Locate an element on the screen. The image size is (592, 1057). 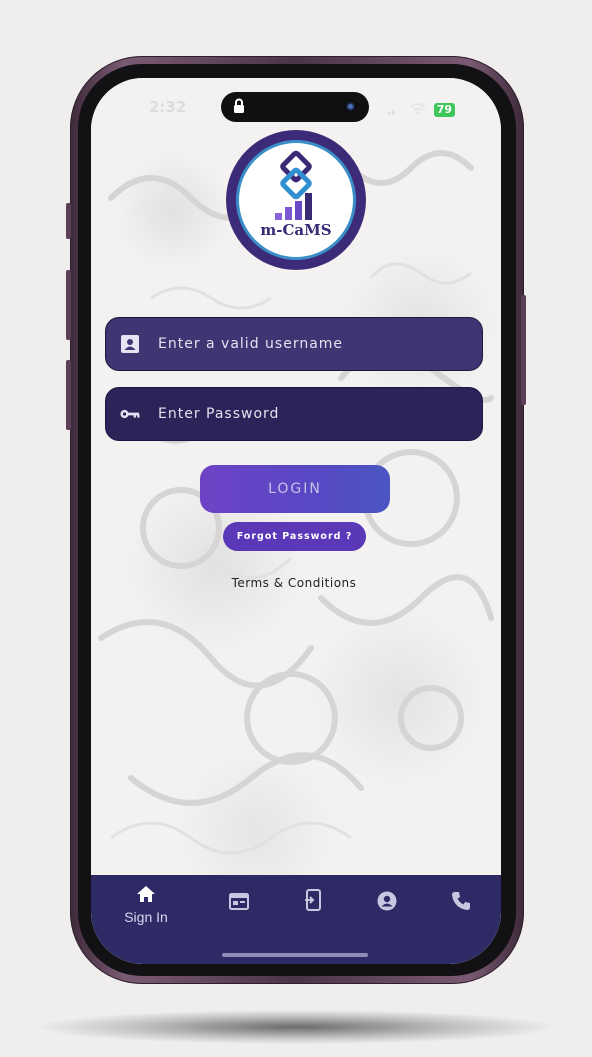
phone-icon is located at coordinates (461, 903).